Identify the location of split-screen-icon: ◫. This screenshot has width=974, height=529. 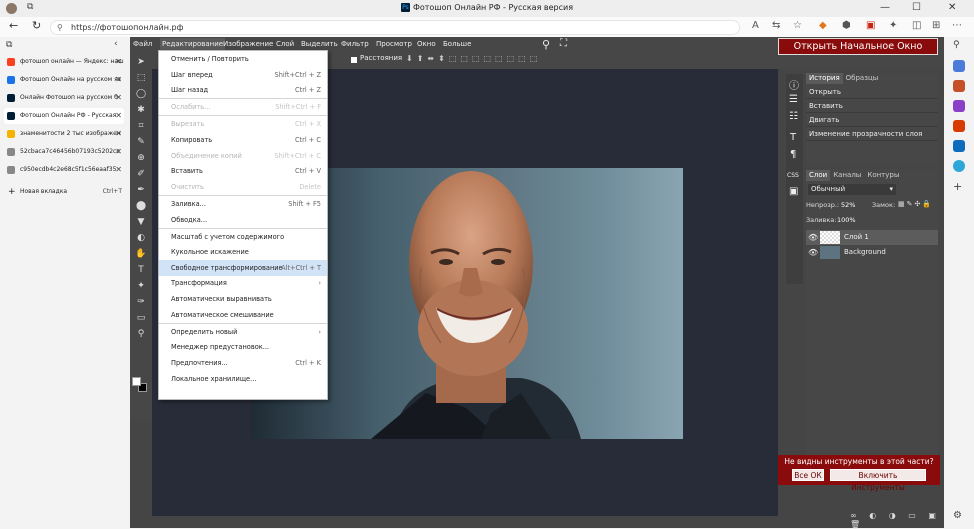
(916, 25).